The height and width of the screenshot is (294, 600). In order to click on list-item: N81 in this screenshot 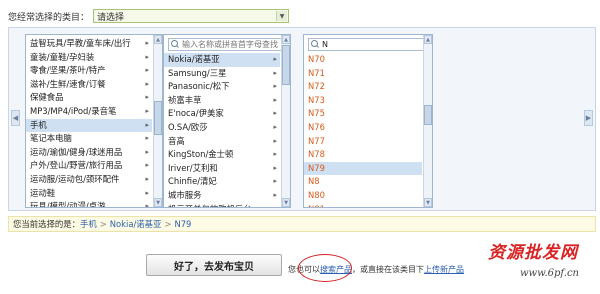, I will do `click(363, 205)`.